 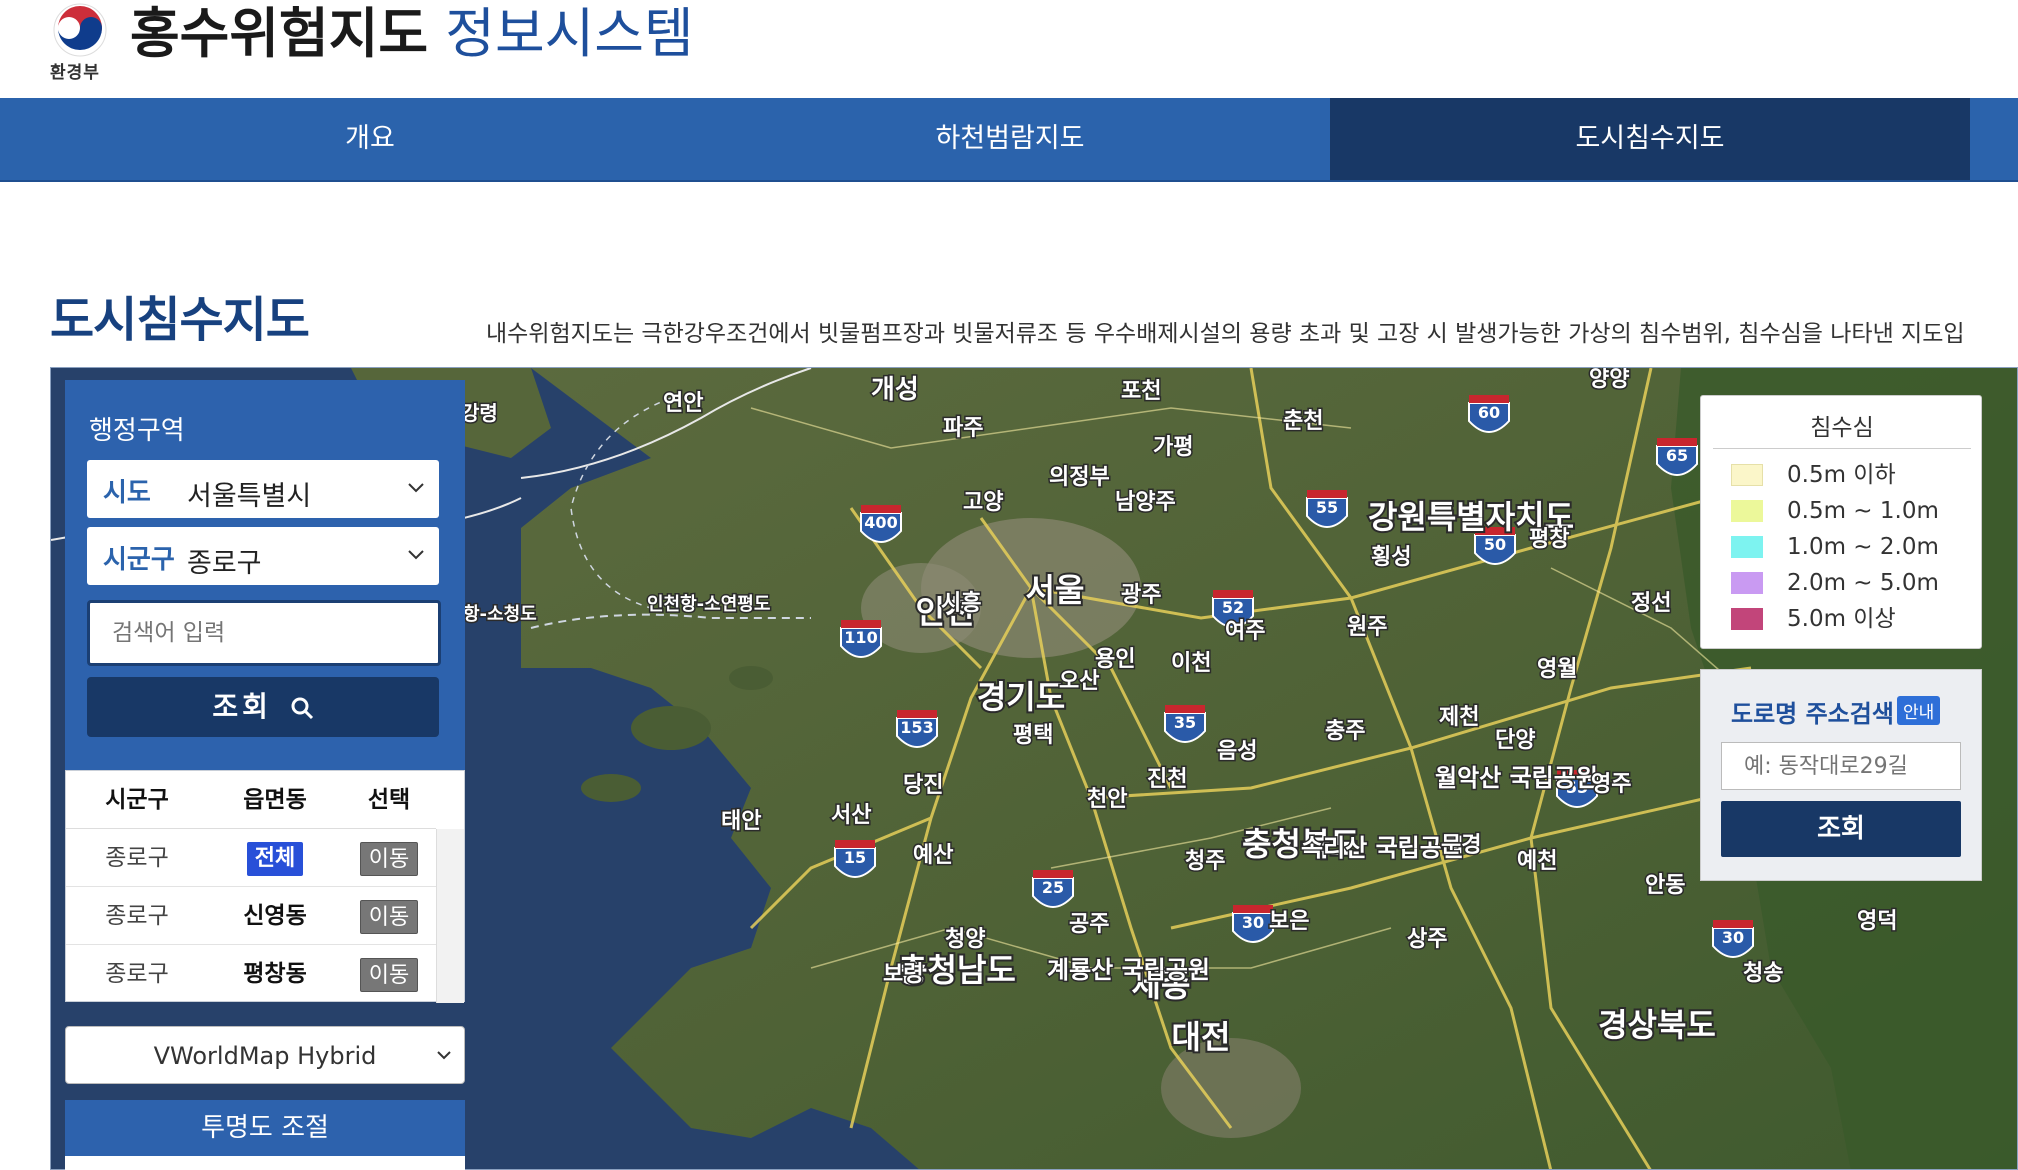 What do you see at coordinates (1459, 717) in the screenshot?
I see `svg-text: 제천` at bounding box center [1459, 717].